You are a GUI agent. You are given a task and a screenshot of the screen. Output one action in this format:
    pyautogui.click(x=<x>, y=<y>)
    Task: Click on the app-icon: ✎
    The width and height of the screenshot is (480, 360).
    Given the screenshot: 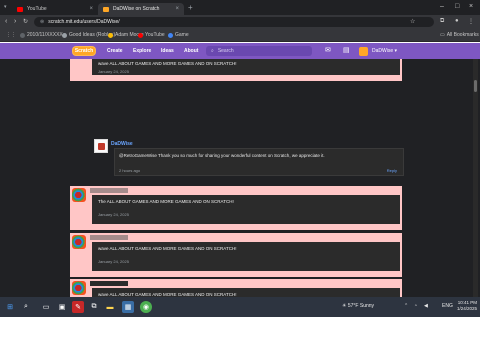 What is the action you would take?
    pyautogui.click(x=78, y=307)
    